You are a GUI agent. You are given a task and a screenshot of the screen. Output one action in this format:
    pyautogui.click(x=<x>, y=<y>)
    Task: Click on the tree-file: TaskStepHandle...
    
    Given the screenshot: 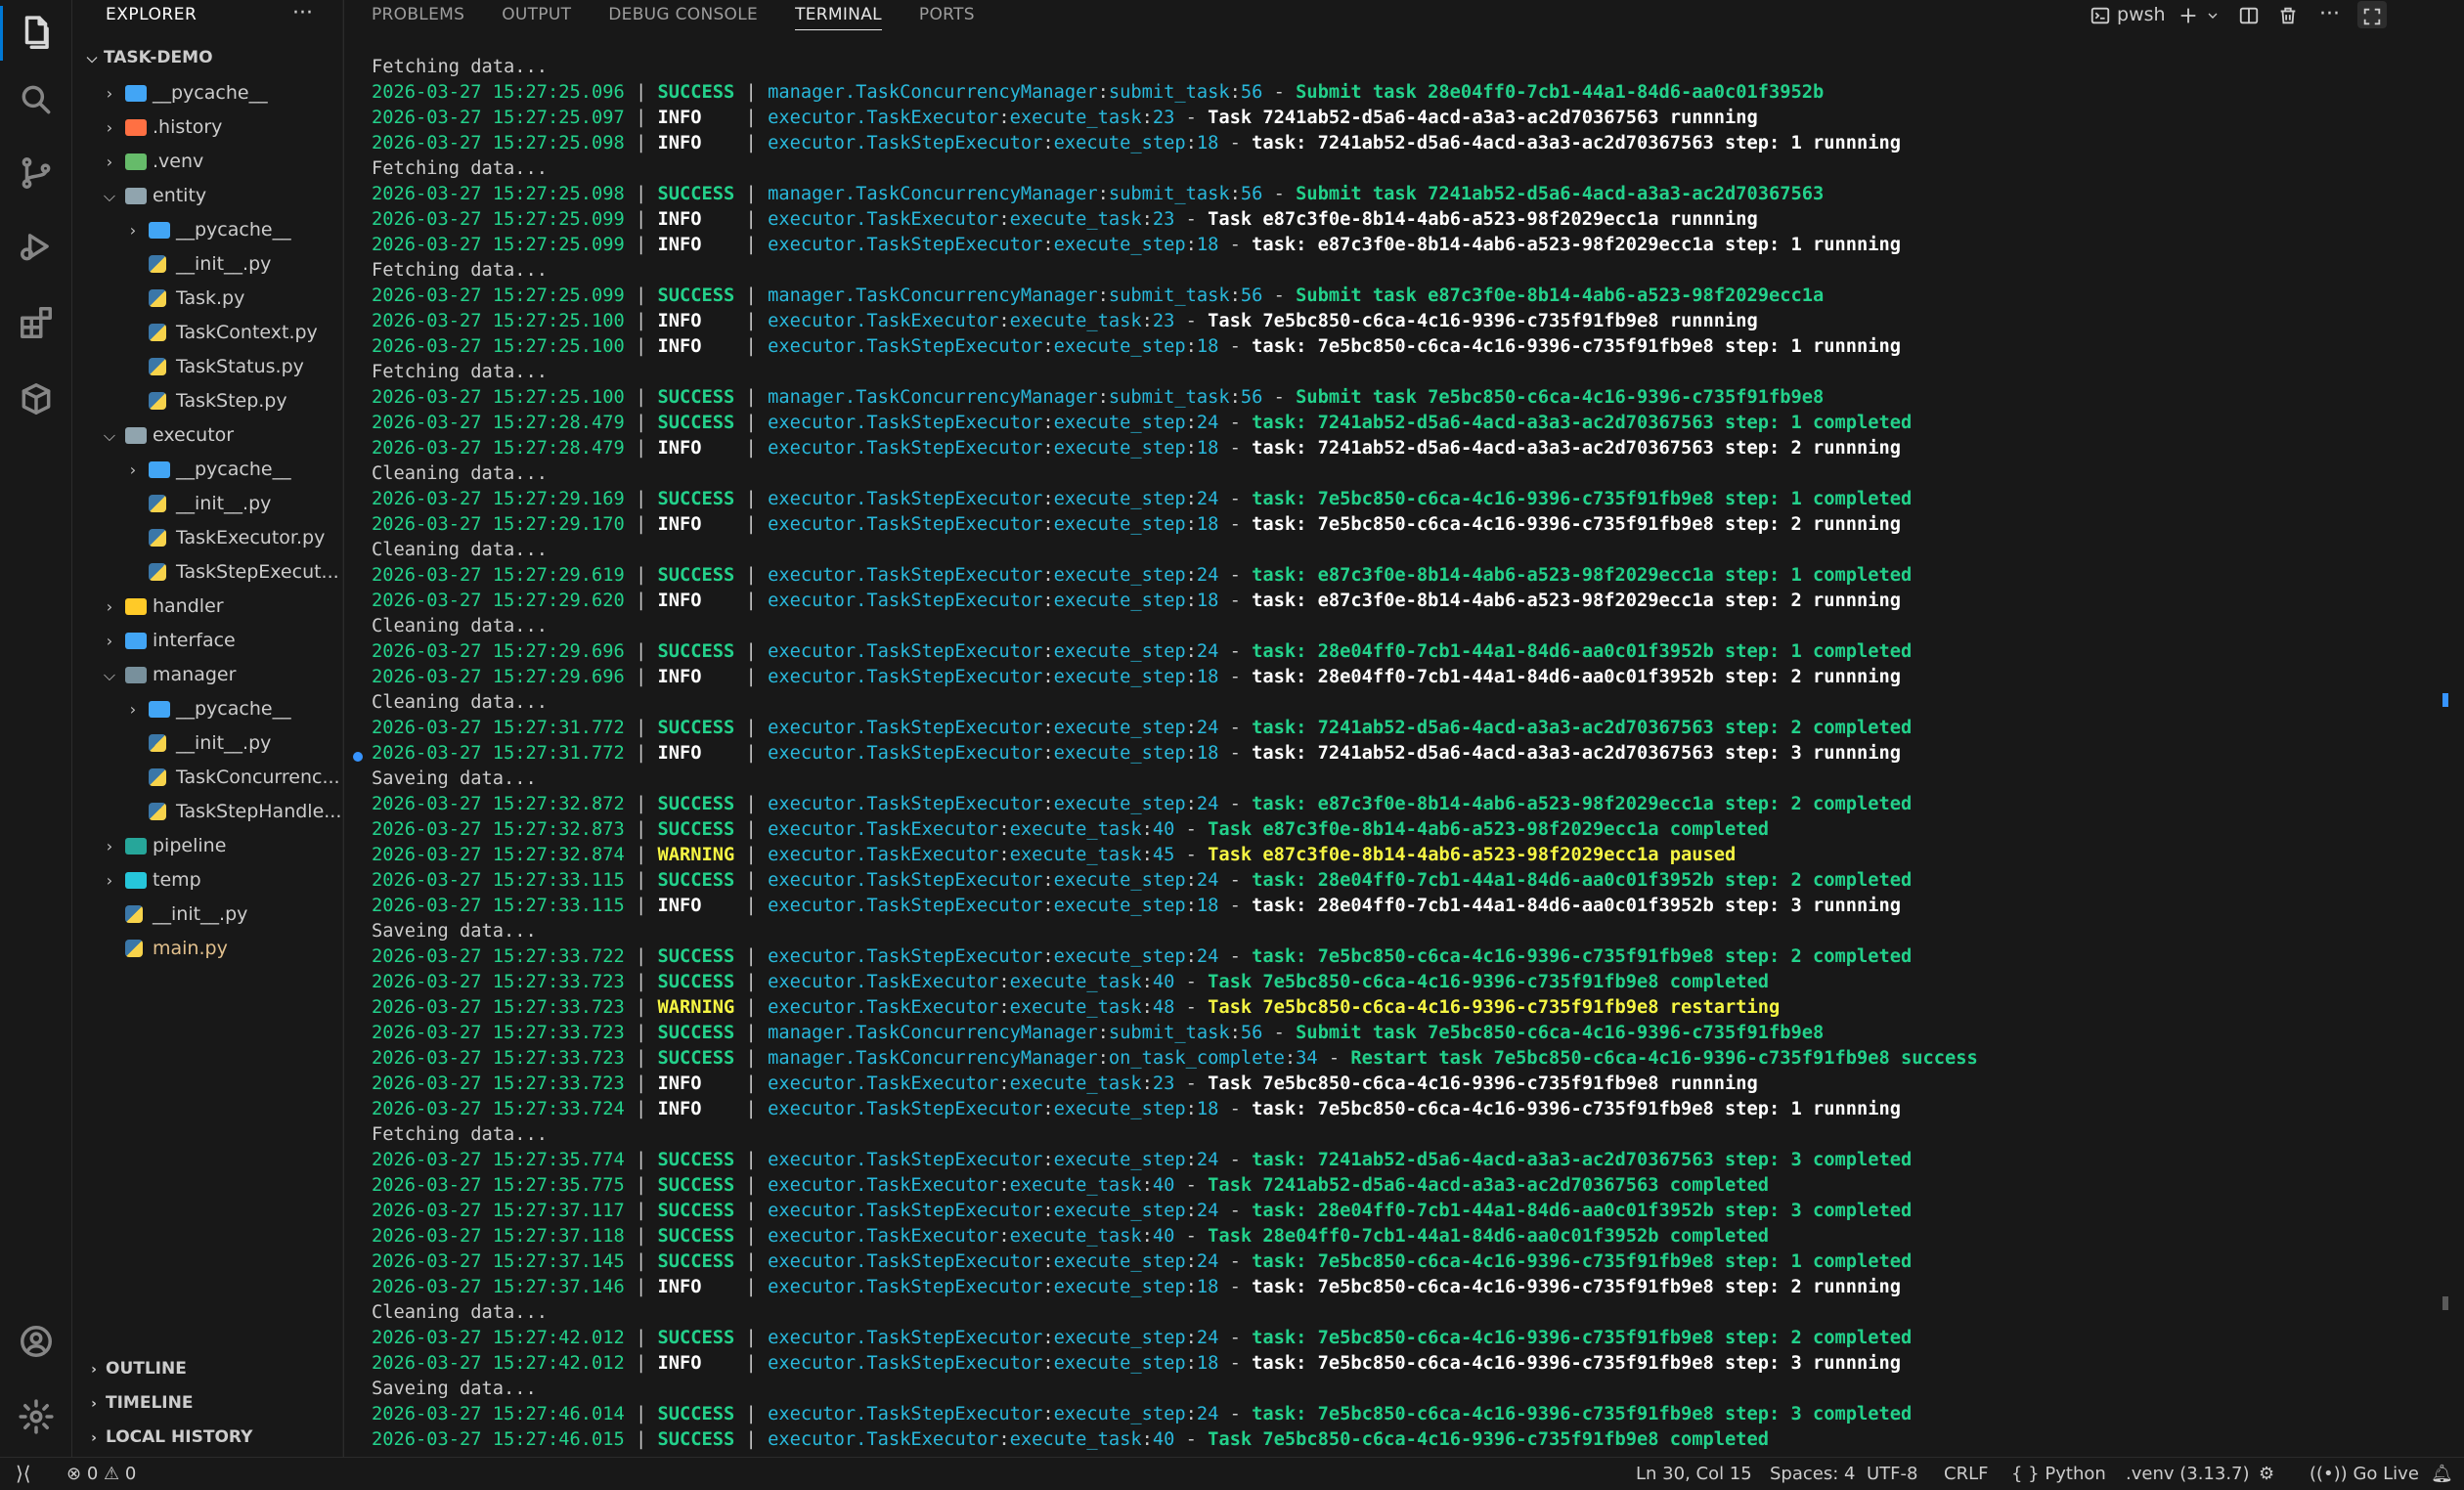 What is the action you would take?
    pyautogui.click(x=207, y=812)
    